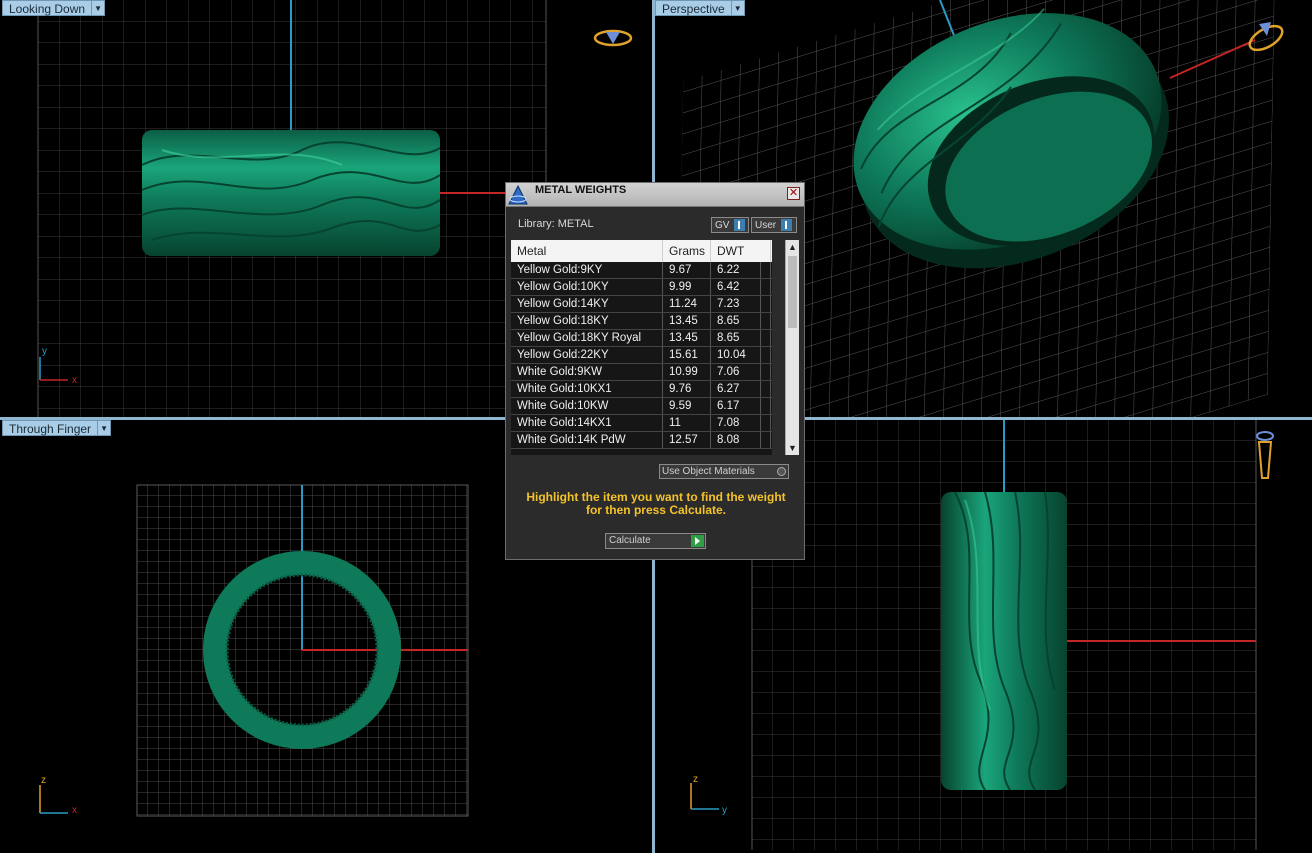 This screenshot has height=853, width=1312. I want to click on viewport-label-text: Perspective, so click(693, 8).